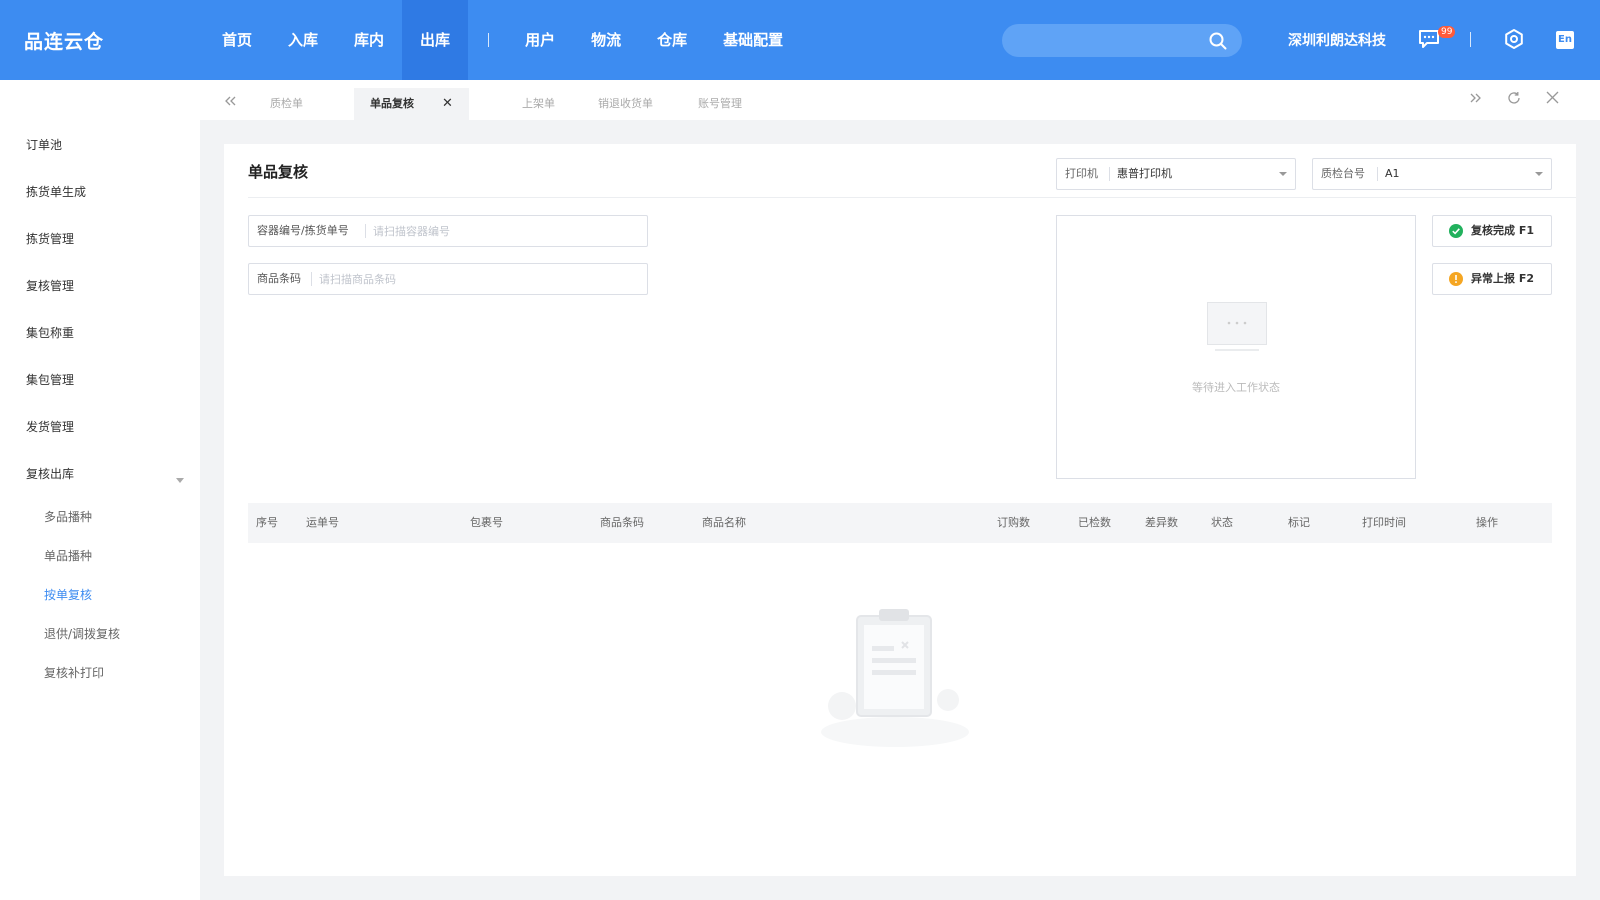 The width and height of the screenshot is (1600, 900). What do you see at coordinates (1456, 279) in the screenshot?
I see `warning-circle-icon` at bounding box center [1456, 279].